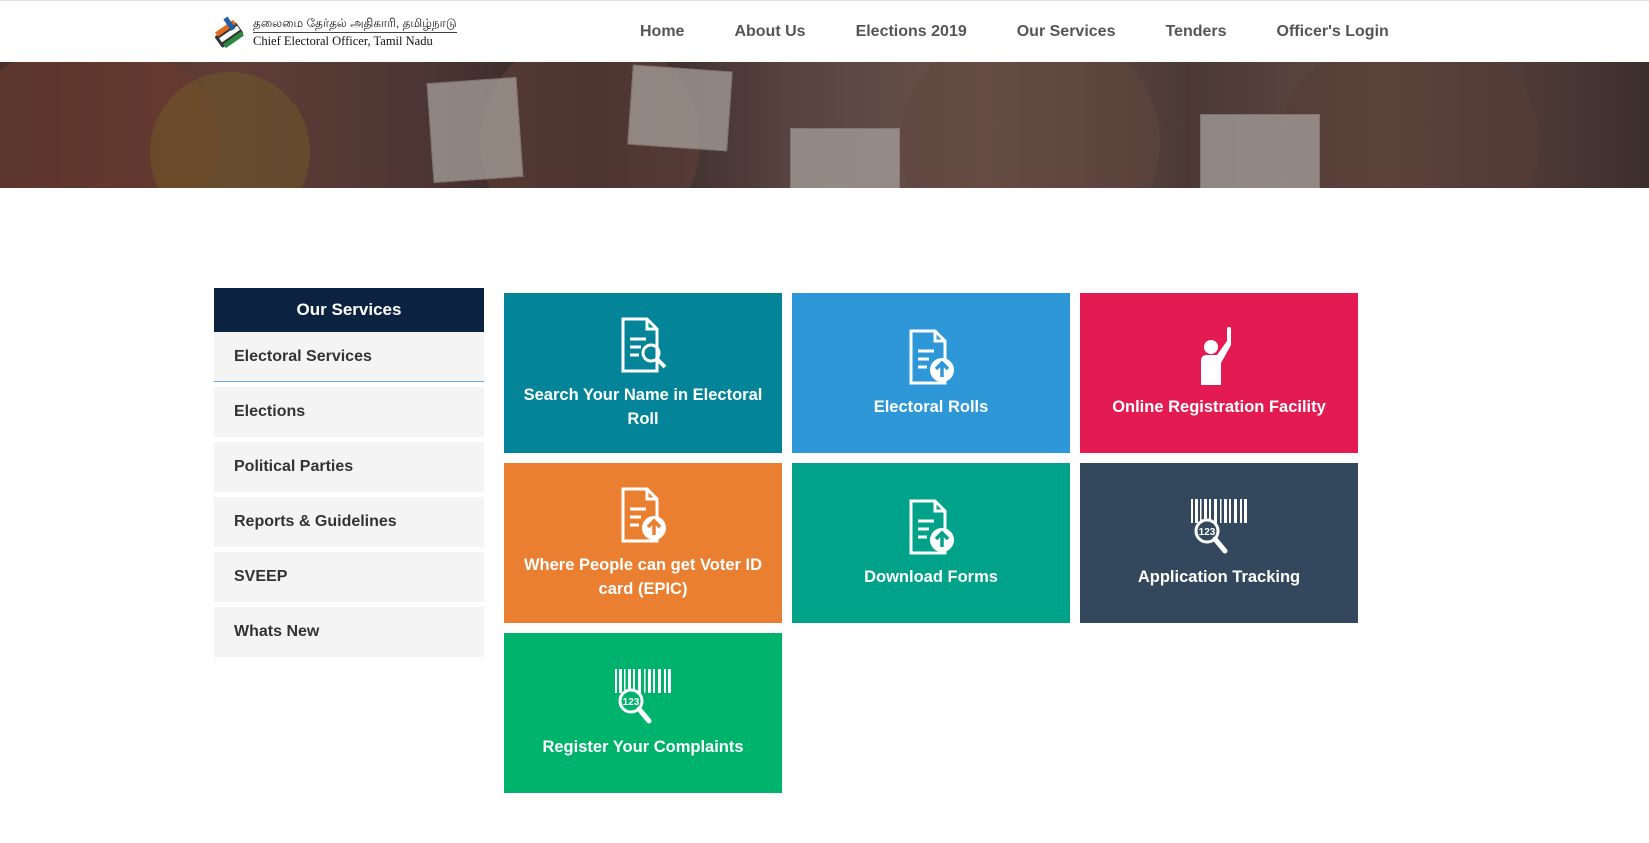  I want to click on tile-label: Search Your Name in Electoral Roll, so click(643, 407).